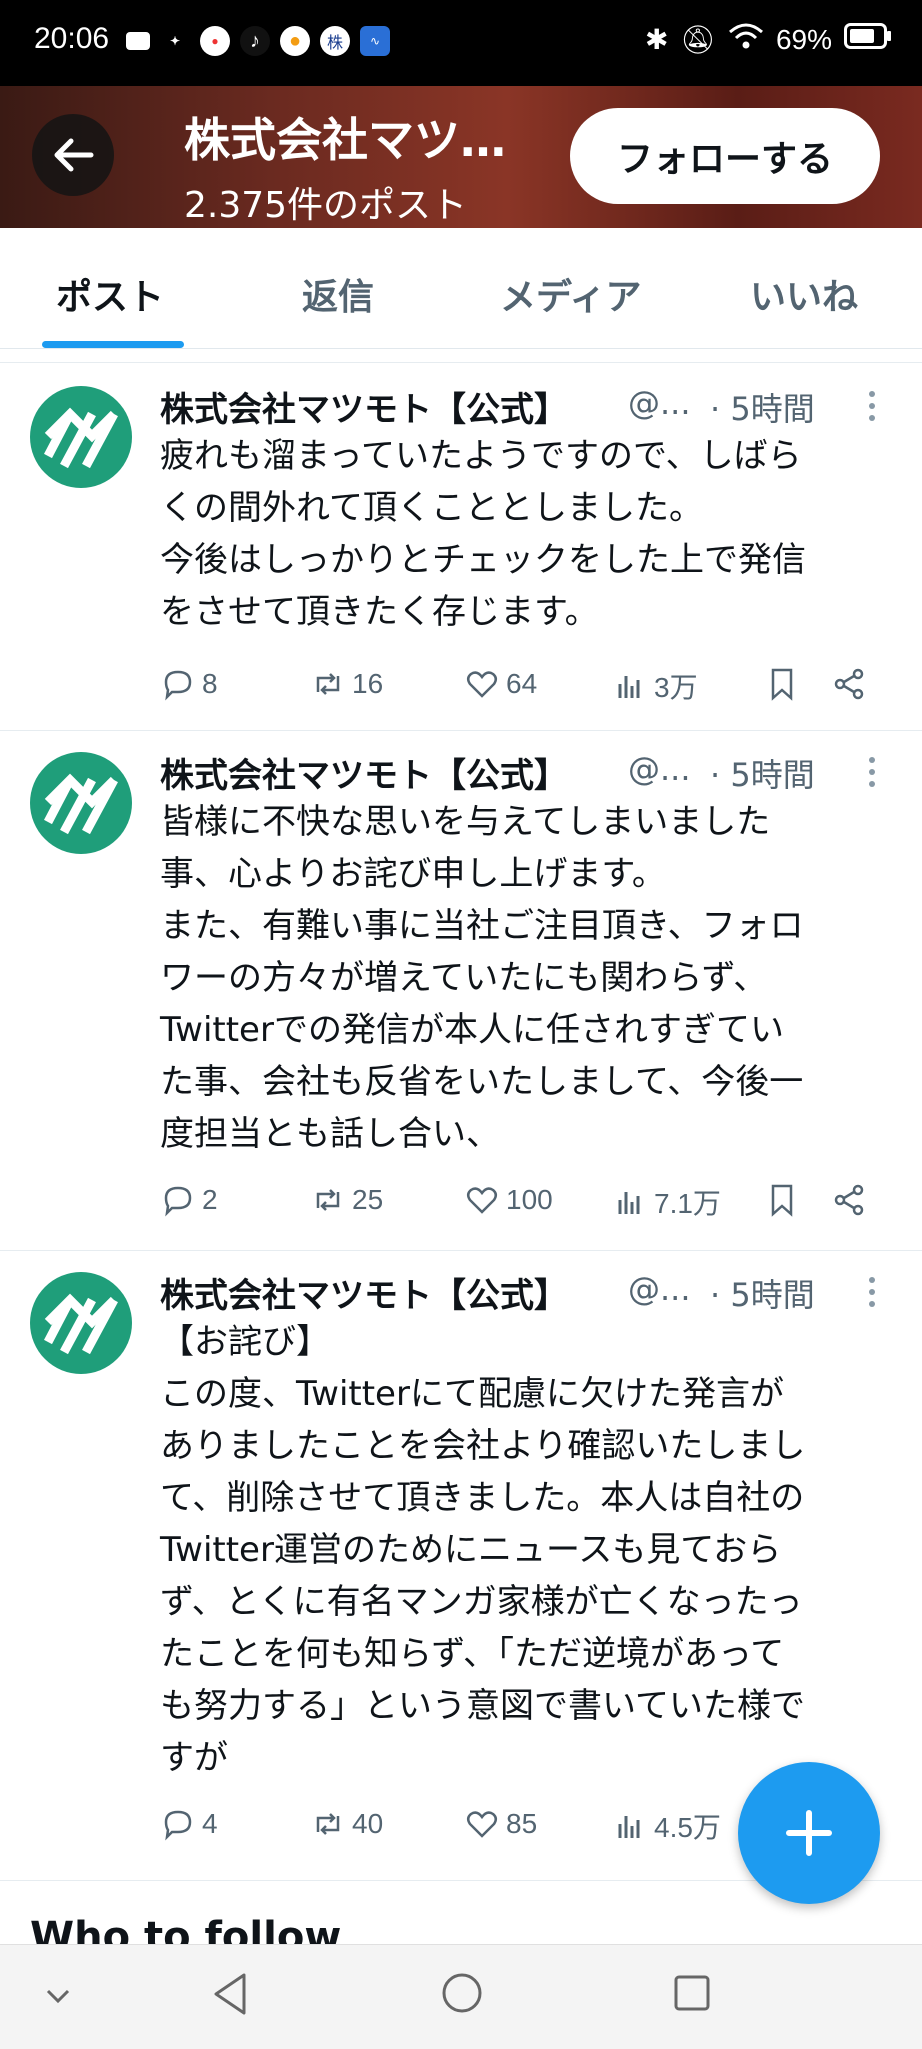 The height and width of the screenshot is (2049, 922). What do you see at coordinates (461, 43) in the screenshot?
I see `status-bar: 20:06 ✦ ● ♪ ● 株 ∿ ✱ 🔕︎ 69%` at bounding box center [461, 43].